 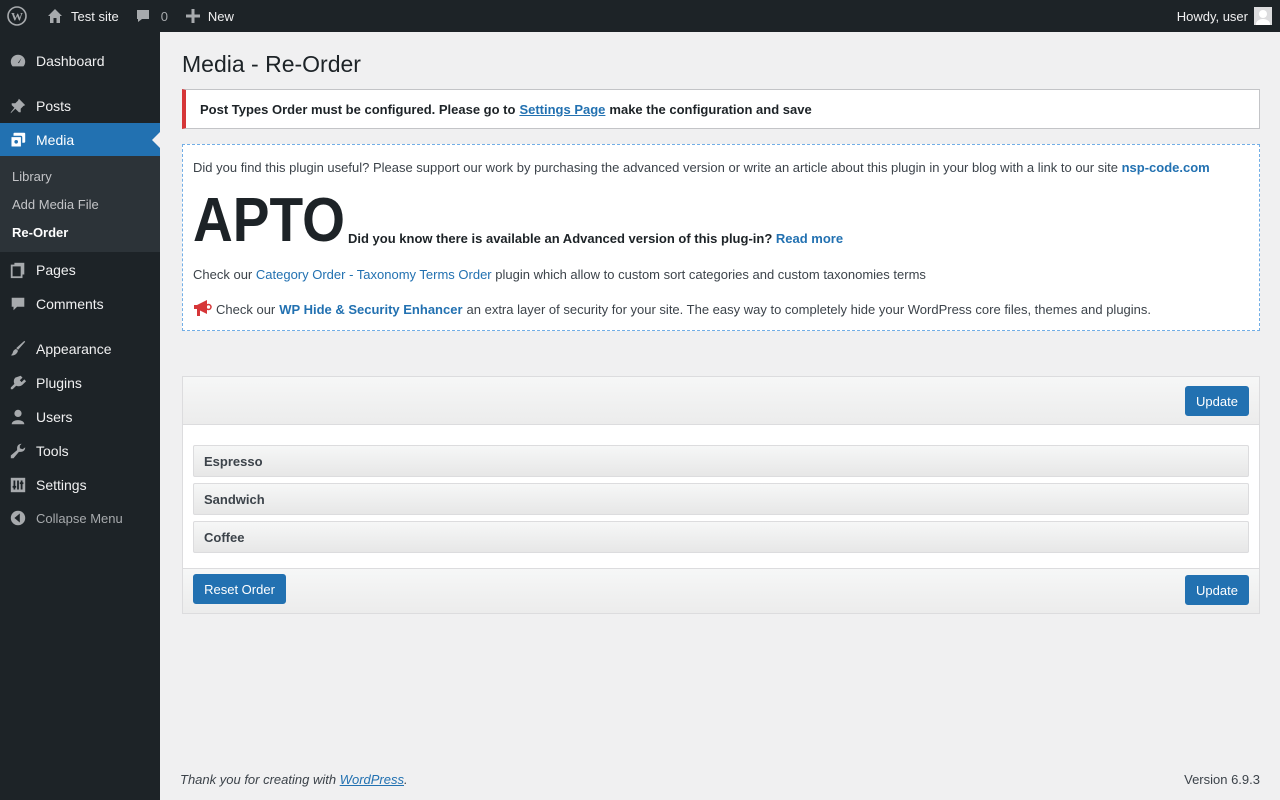 I want to click on new-content-link: New, so click(x=209, y=16).